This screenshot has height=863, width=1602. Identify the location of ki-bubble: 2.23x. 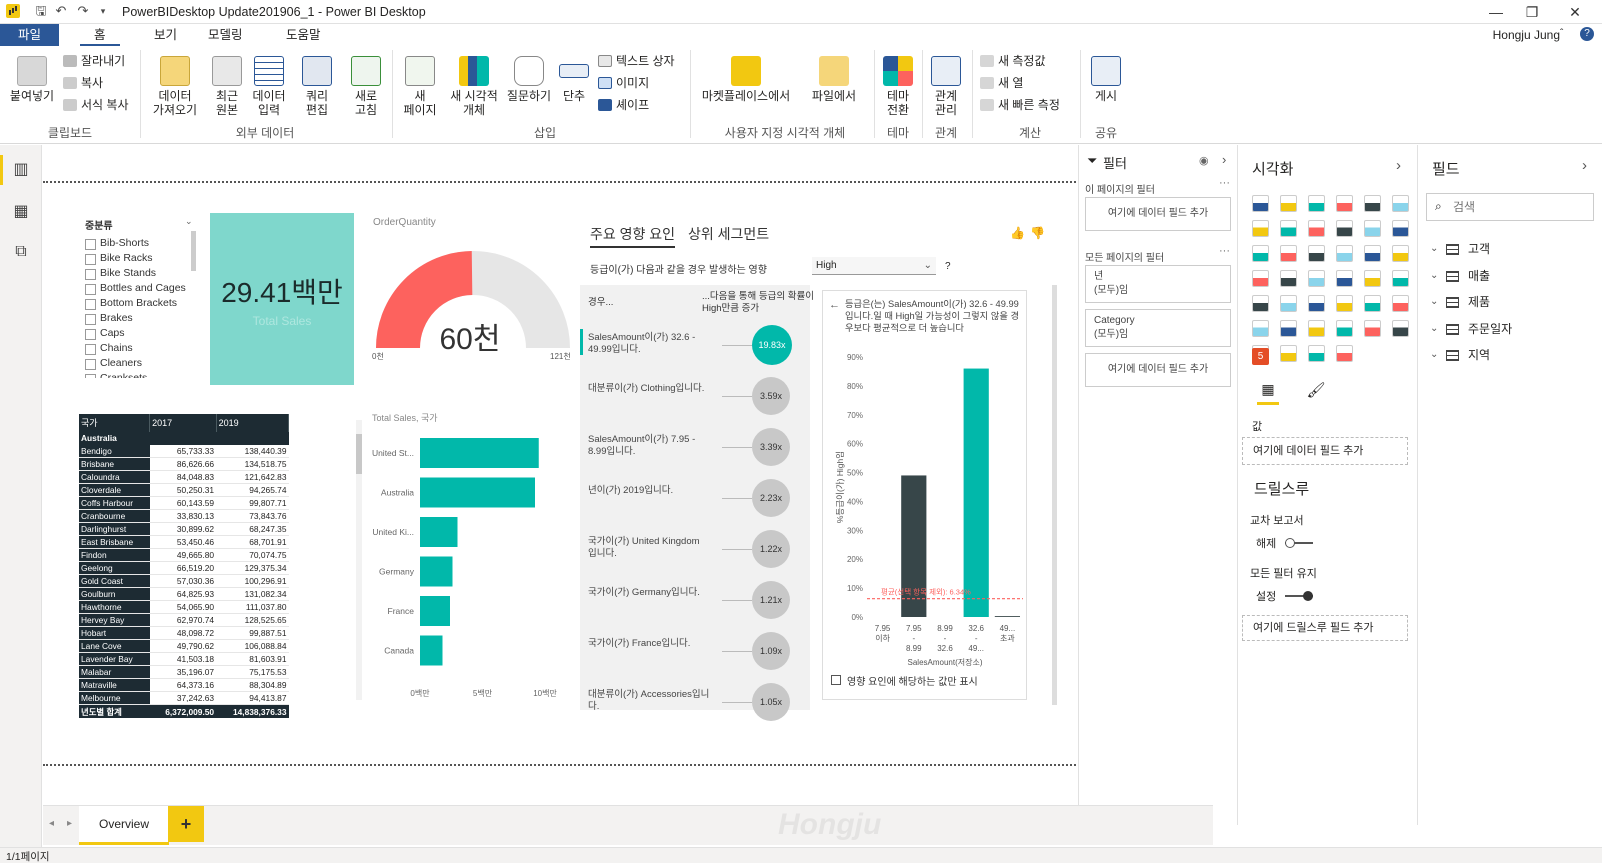
(771, 498).